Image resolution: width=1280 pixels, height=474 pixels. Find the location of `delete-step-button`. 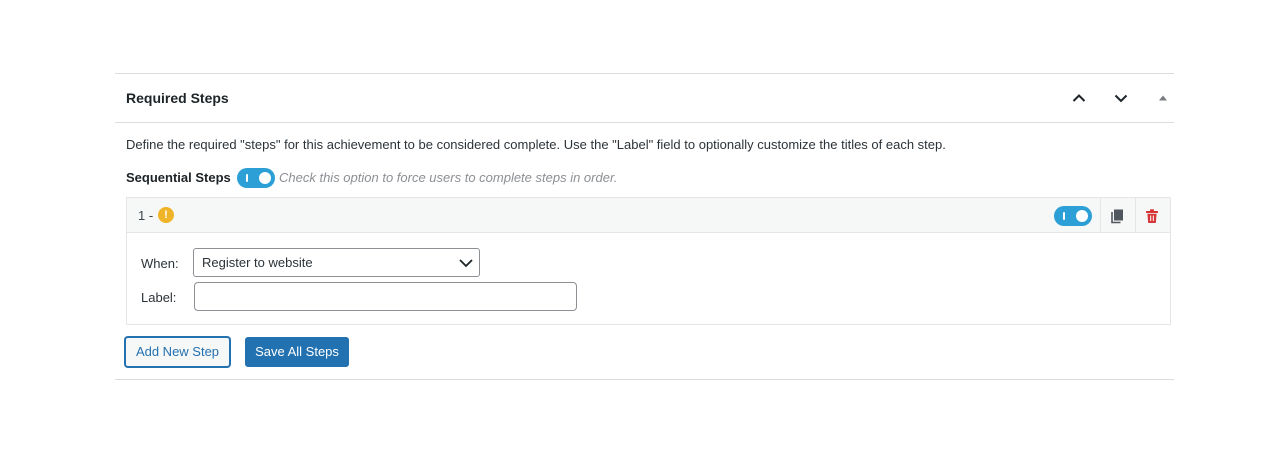

delete-step-button is located at coordinates (1152, 216).